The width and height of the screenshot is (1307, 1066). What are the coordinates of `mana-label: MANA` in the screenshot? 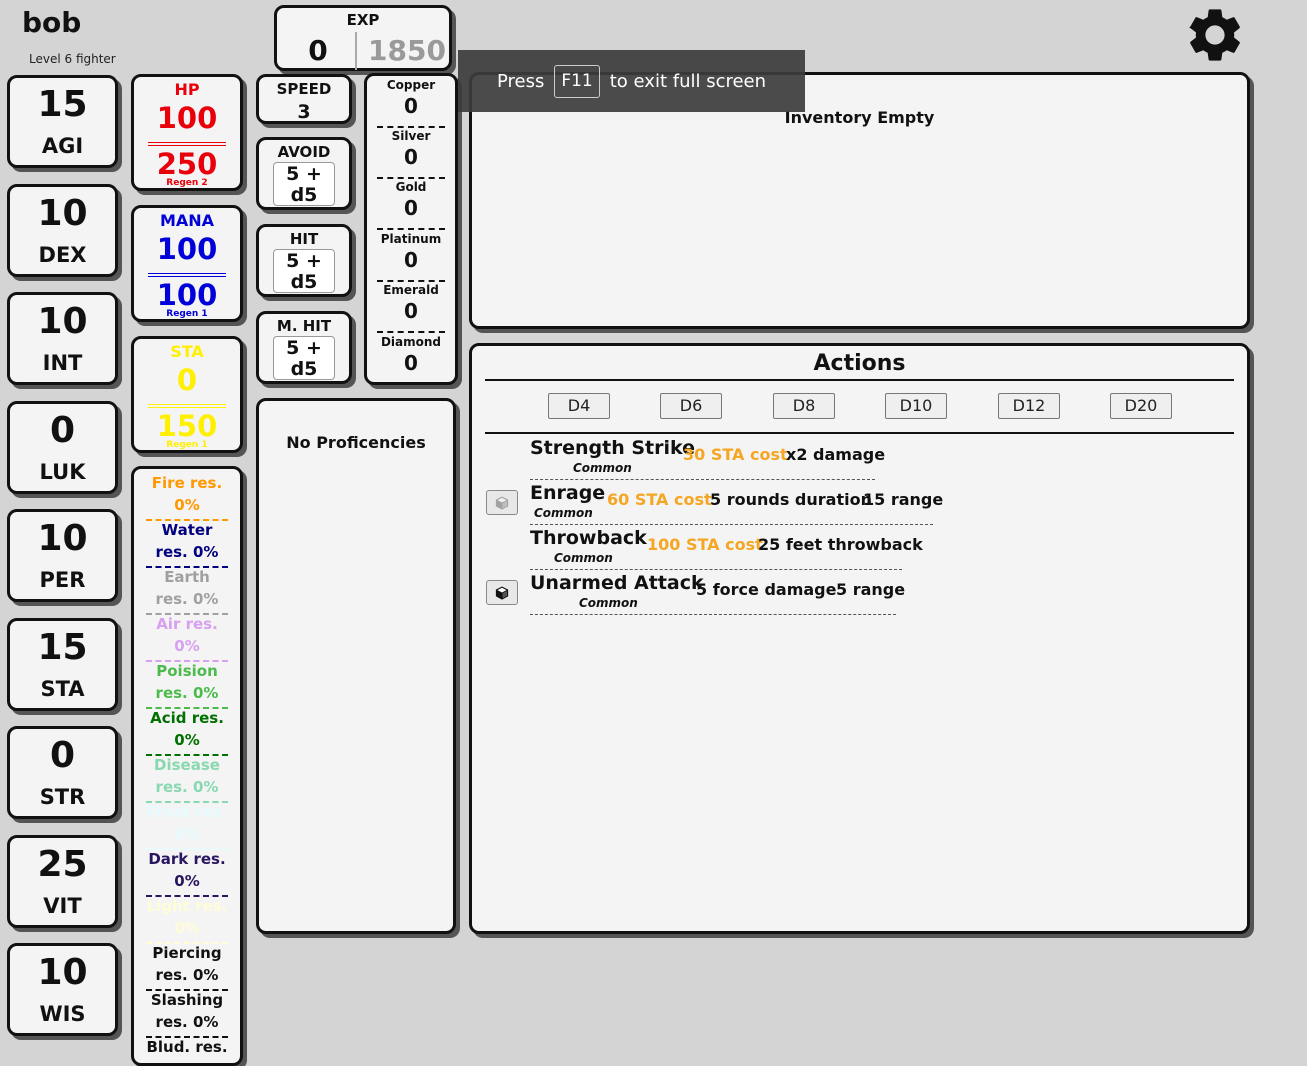 It's located at (187, 220).